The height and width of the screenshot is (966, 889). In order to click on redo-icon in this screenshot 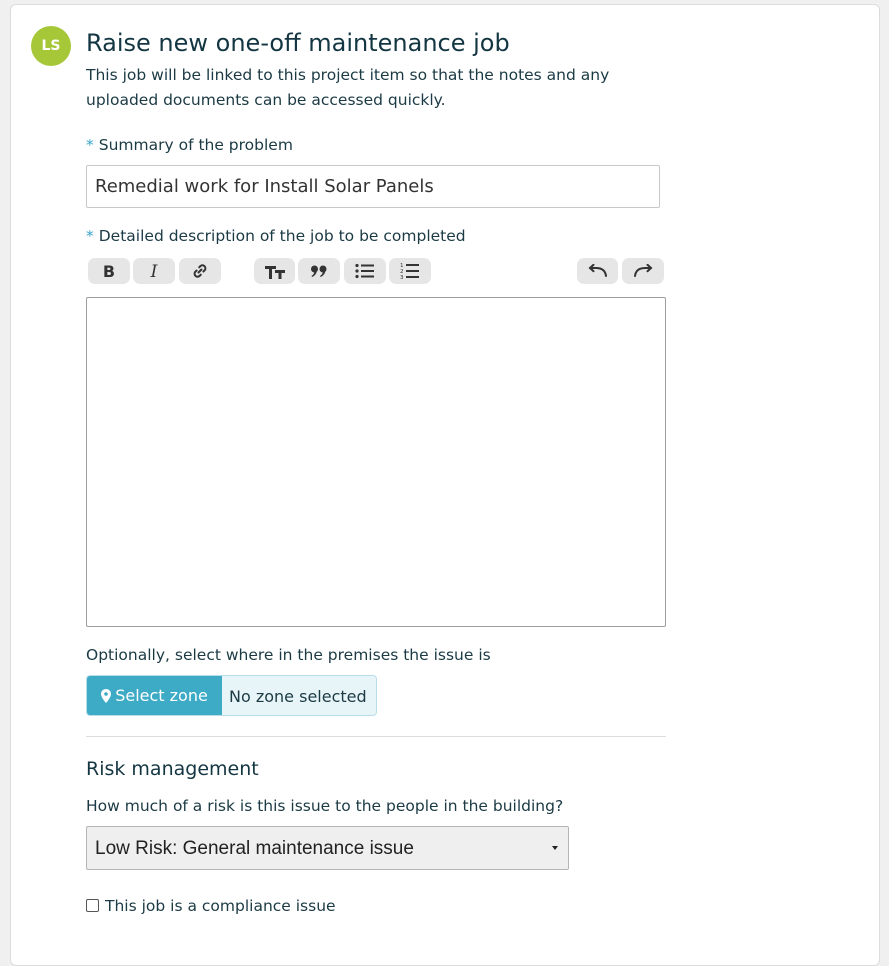, I will do `click(643, 270)`.